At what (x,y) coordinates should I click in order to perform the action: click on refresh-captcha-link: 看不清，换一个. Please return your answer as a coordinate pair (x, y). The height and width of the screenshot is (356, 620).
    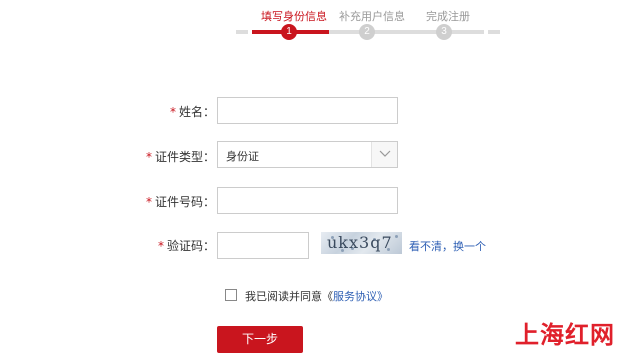
    Looking at the image, I should click on (447, 246).